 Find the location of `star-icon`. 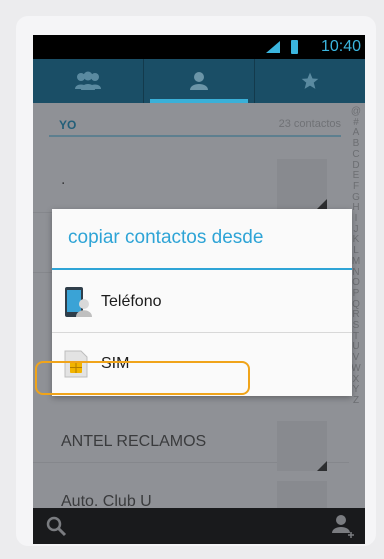

star-icon is located at coordinates (310, 80).